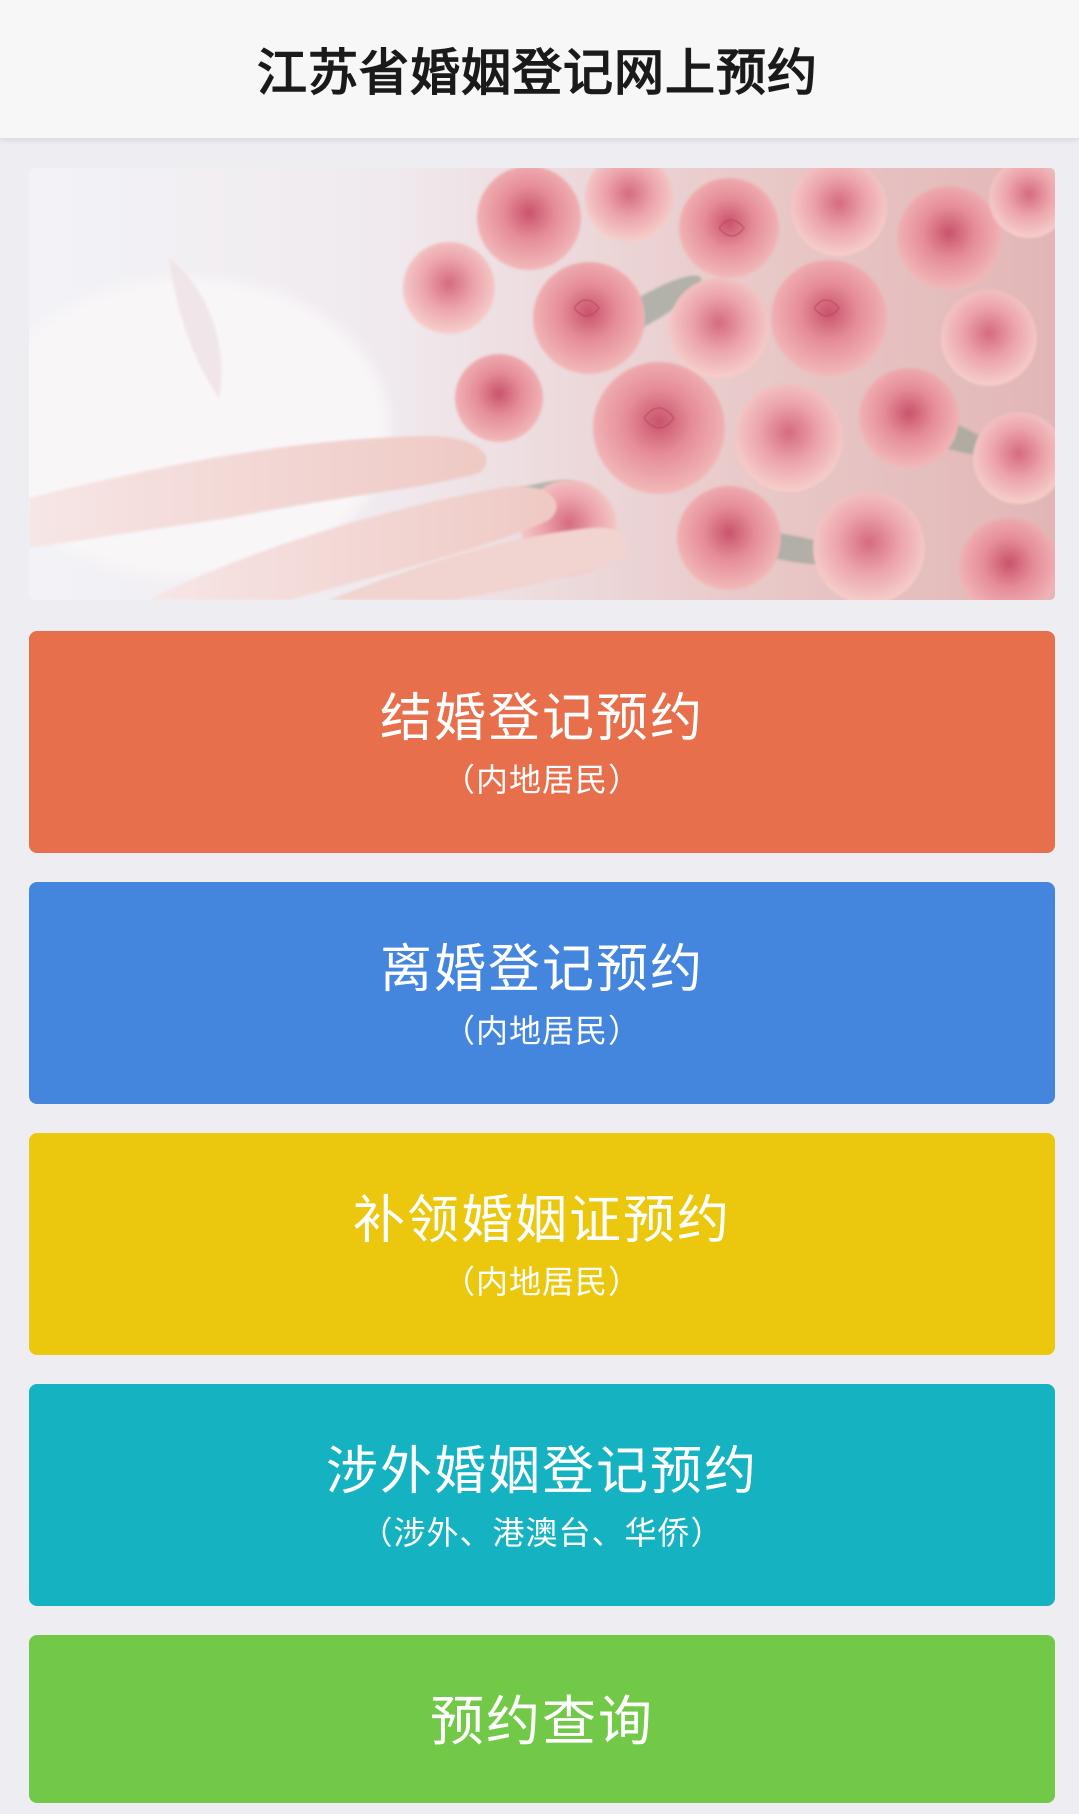  Describe the element at coordinates (542, 1721) in the screenshot. I see `appointment-query-title: 预约查询` at that location.